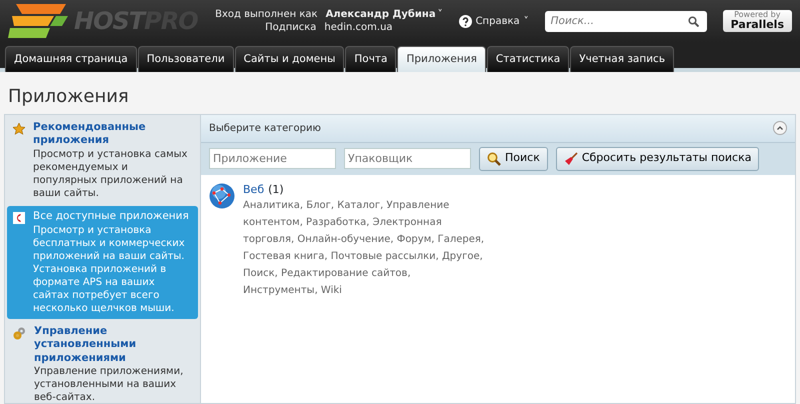 This screenshot has height=404, width=800. What do you see at coordinates (109, 384) in the screenshot?
I see `item-description: Управление приложениями, установленными на ваших веб-сайтах.` at bounding box center [109, 384].